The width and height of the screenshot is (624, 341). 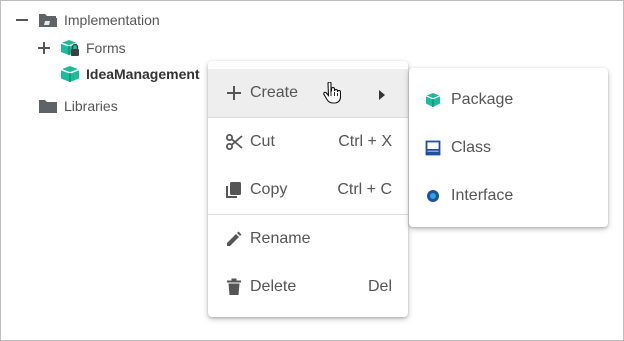 What do you see at coordinates (482, 99) in the screenshot?
I see `submenu-label-package: Package` at bounding box center [482, 99].